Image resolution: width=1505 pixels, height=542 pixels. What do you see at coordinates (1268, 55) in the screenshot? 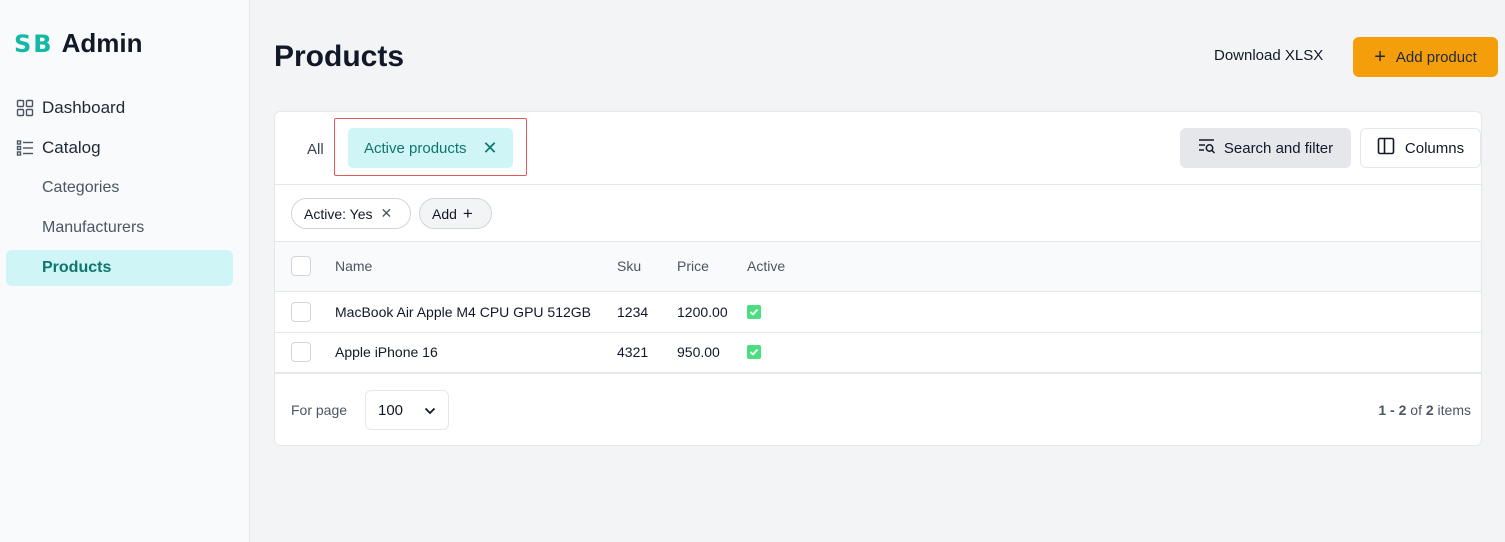
I see `download-xlsx-button: Download XLSX` at bounding box center [1268, 55].